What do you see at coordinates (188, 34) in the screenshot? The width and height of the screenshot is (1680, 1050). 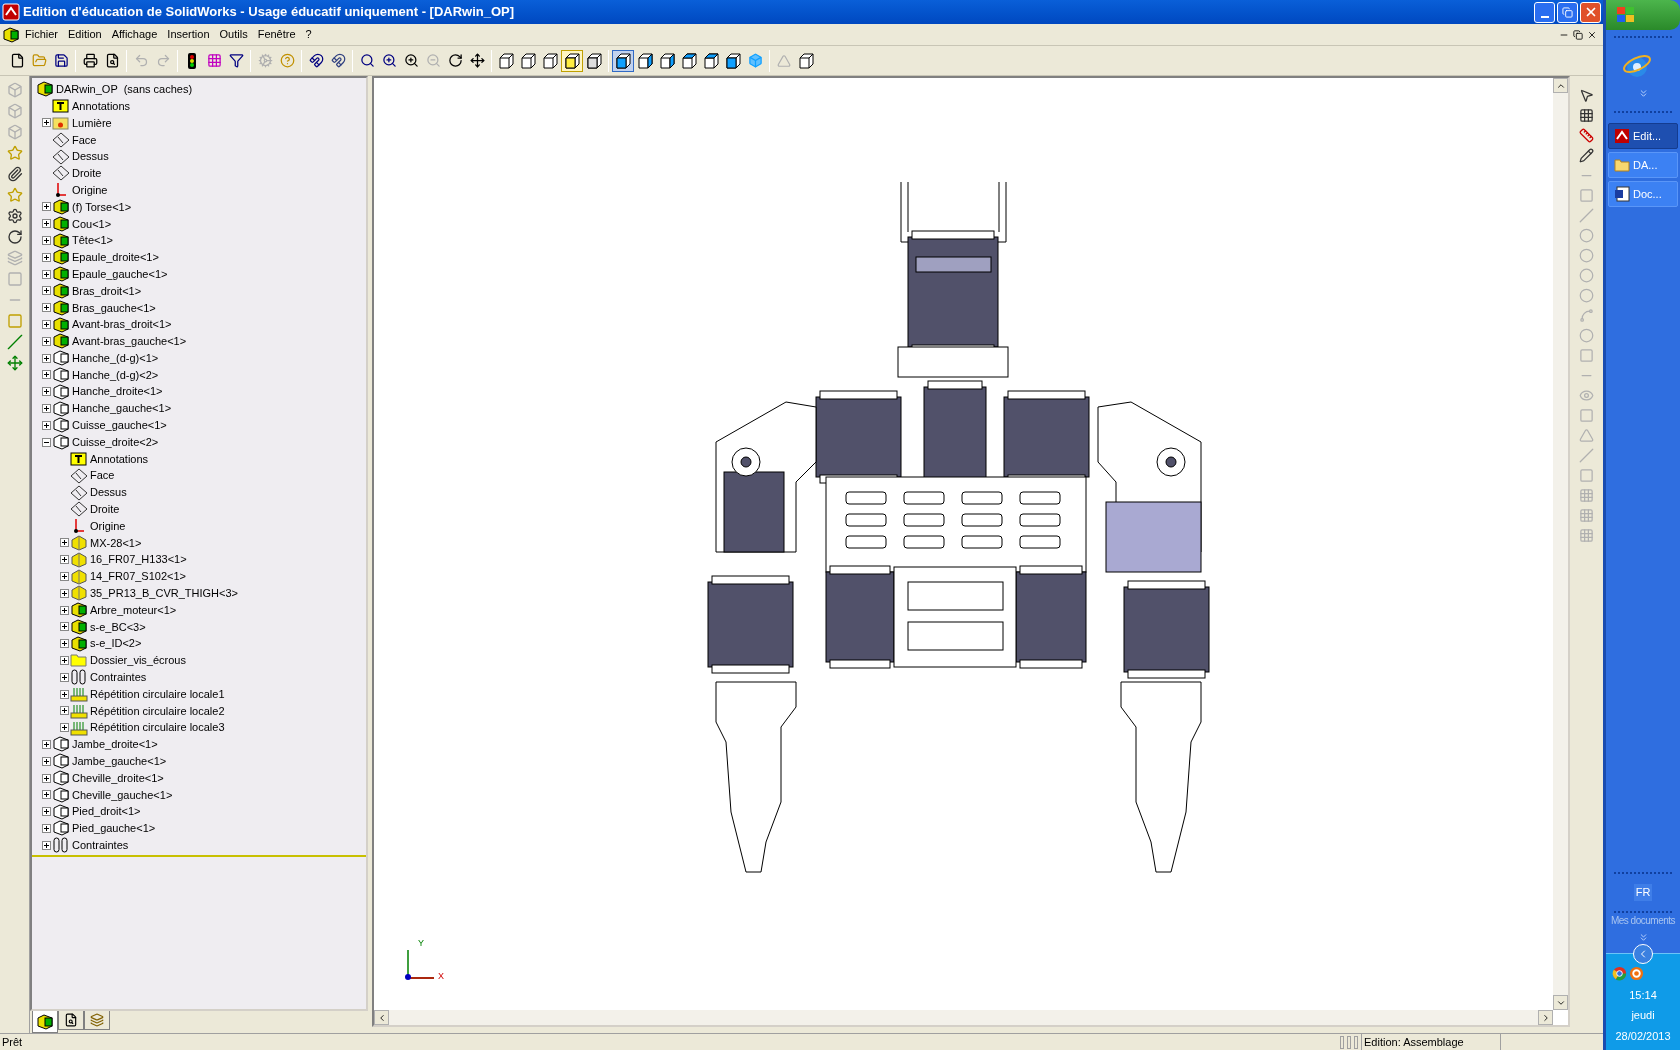 I see `menu-item: Insertion` at bounding box center [188, 34].